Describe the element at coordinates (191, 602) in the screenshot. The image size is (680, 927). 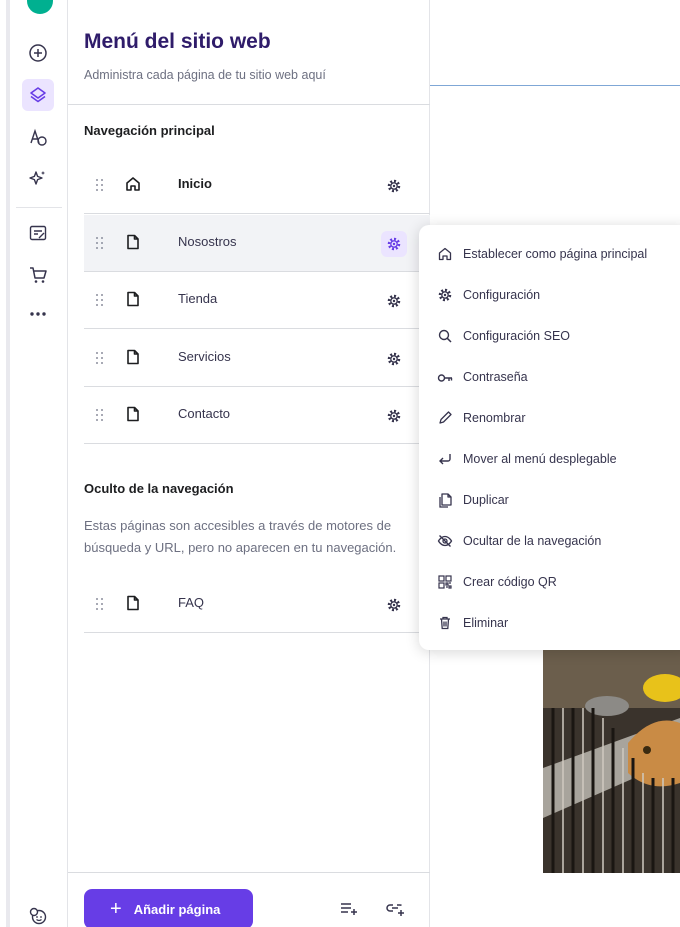
I see `page-label: FAQ` at that location.